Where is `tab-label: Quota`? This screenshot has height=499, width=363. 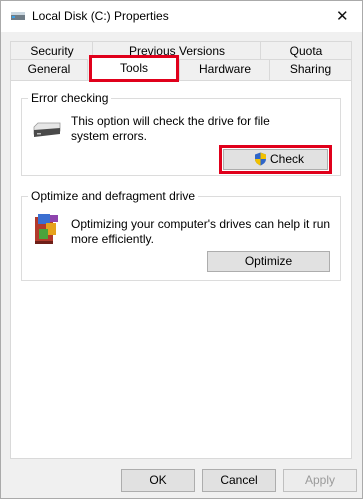
tab-label: Quota is located at coordinates (306, 51).